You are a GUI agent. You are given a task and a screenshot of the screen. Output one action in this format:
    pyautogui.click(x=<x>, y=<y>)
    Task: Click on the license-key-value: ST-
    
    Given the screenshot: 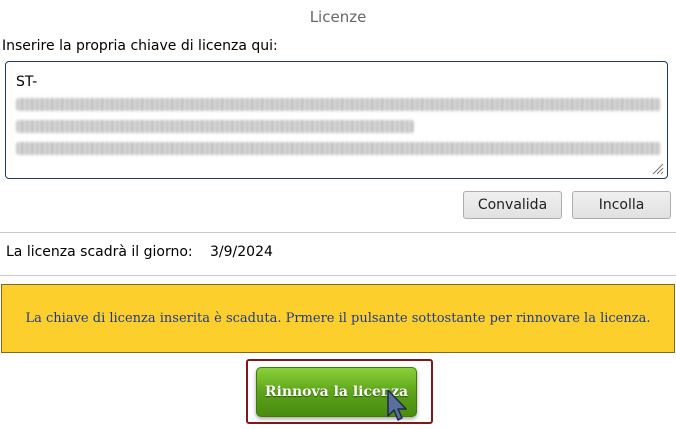 What is the action you would take?
    pyautogui.click(x=27, y=82)
    